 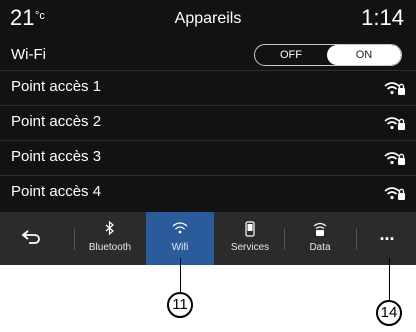 I want to click on callout-14: 14, so click(x=389, y=313).